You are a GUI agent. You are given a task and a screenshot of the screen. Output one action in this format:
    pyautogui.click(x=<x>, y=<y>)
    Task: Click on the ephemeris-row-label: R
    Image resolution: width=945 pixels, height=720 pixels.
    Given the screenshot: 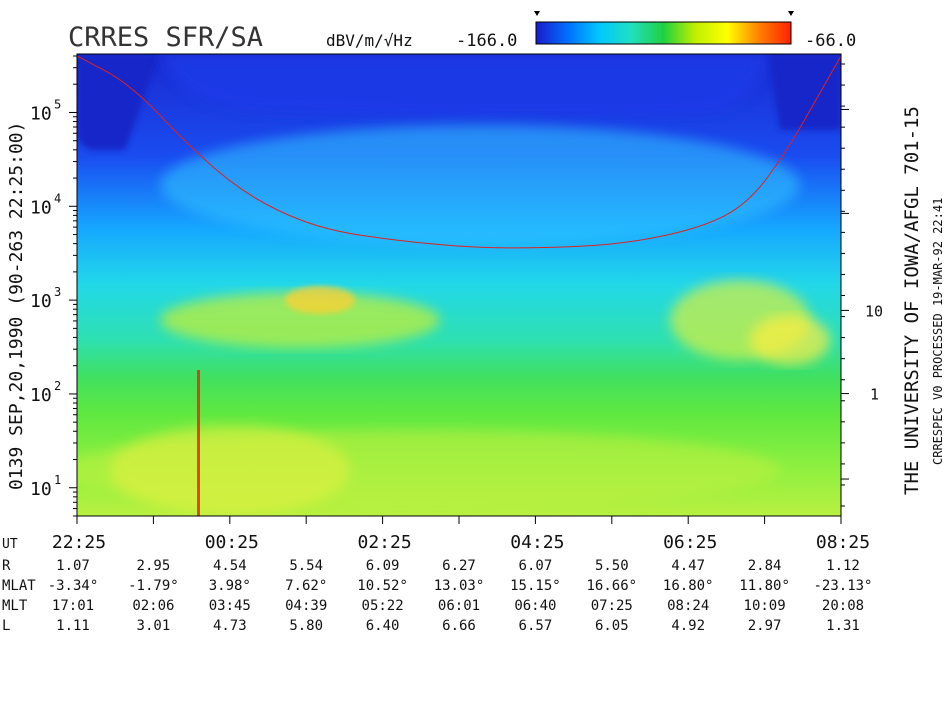 What is the action you would take?
    pyautogui.click(x=6, y=566)
    